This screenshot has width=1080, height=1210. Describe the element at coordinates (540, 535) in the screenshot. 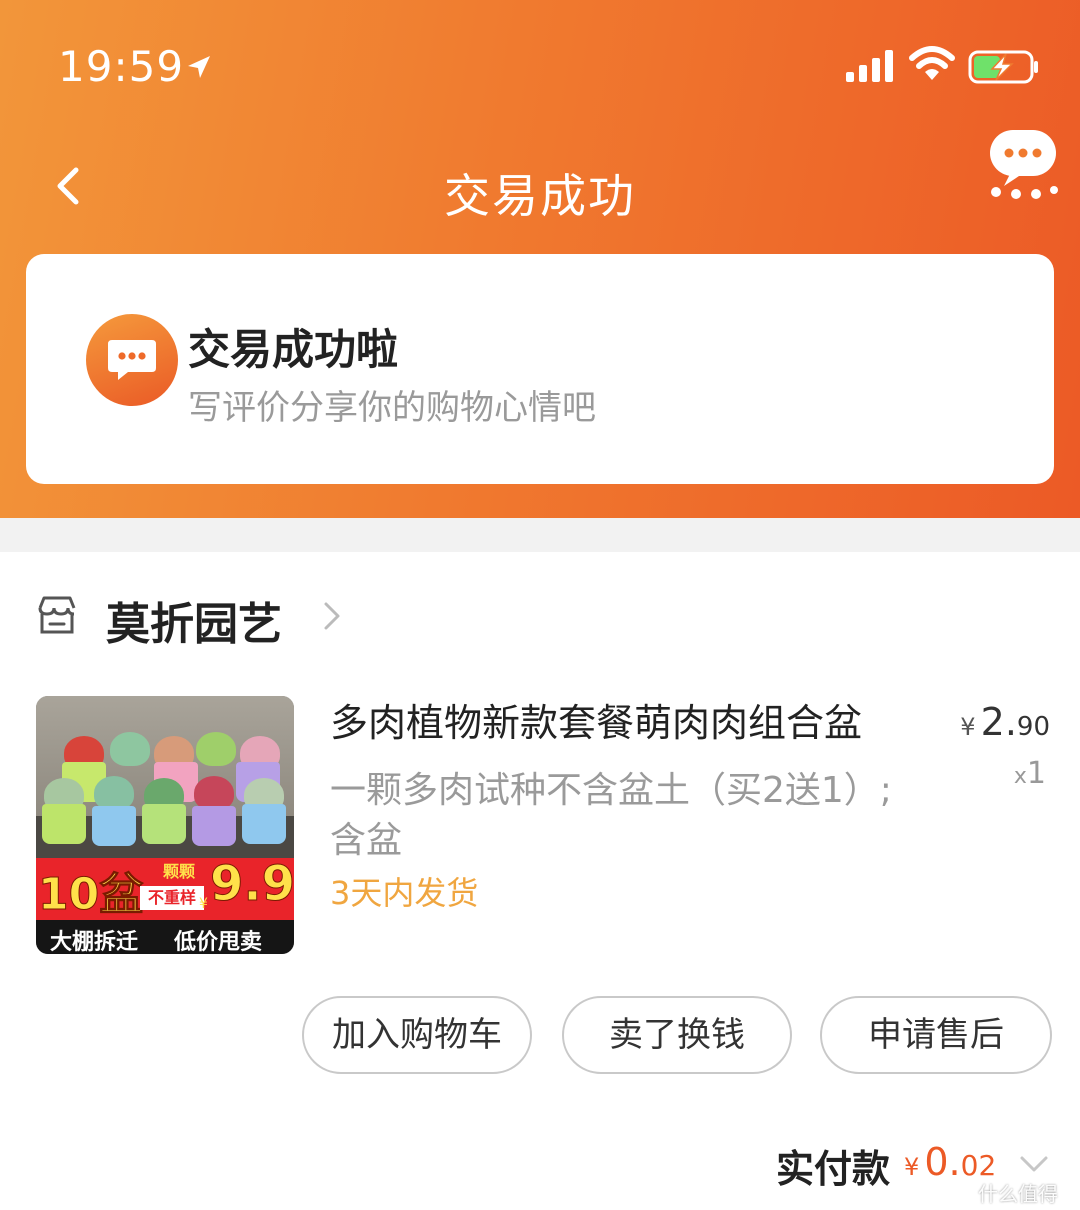

I see `section-divider` at that location.